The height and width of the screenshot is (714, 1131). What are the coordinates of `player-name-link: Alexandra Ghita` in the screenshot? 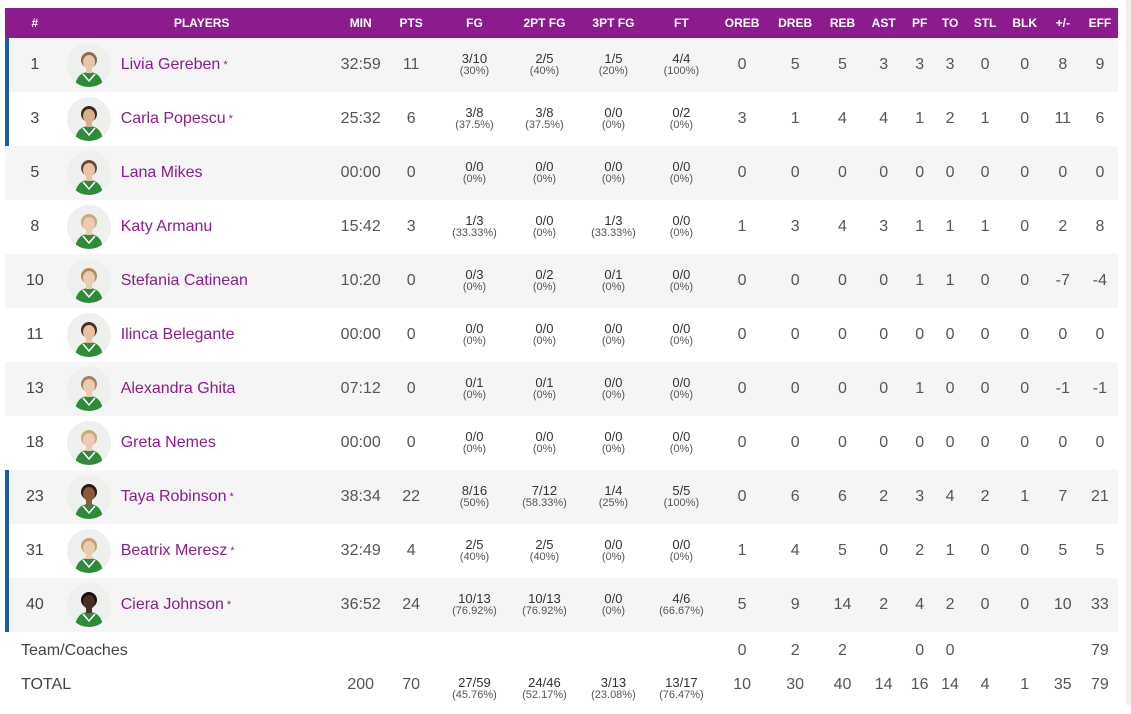 It's located at (178, 389).